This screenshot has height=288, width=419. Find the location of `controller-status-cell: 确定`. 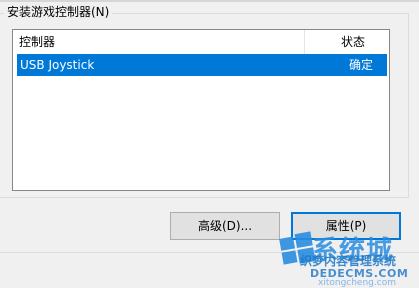

controller-status-cell: 确定 is located at coordinates (361, 65).